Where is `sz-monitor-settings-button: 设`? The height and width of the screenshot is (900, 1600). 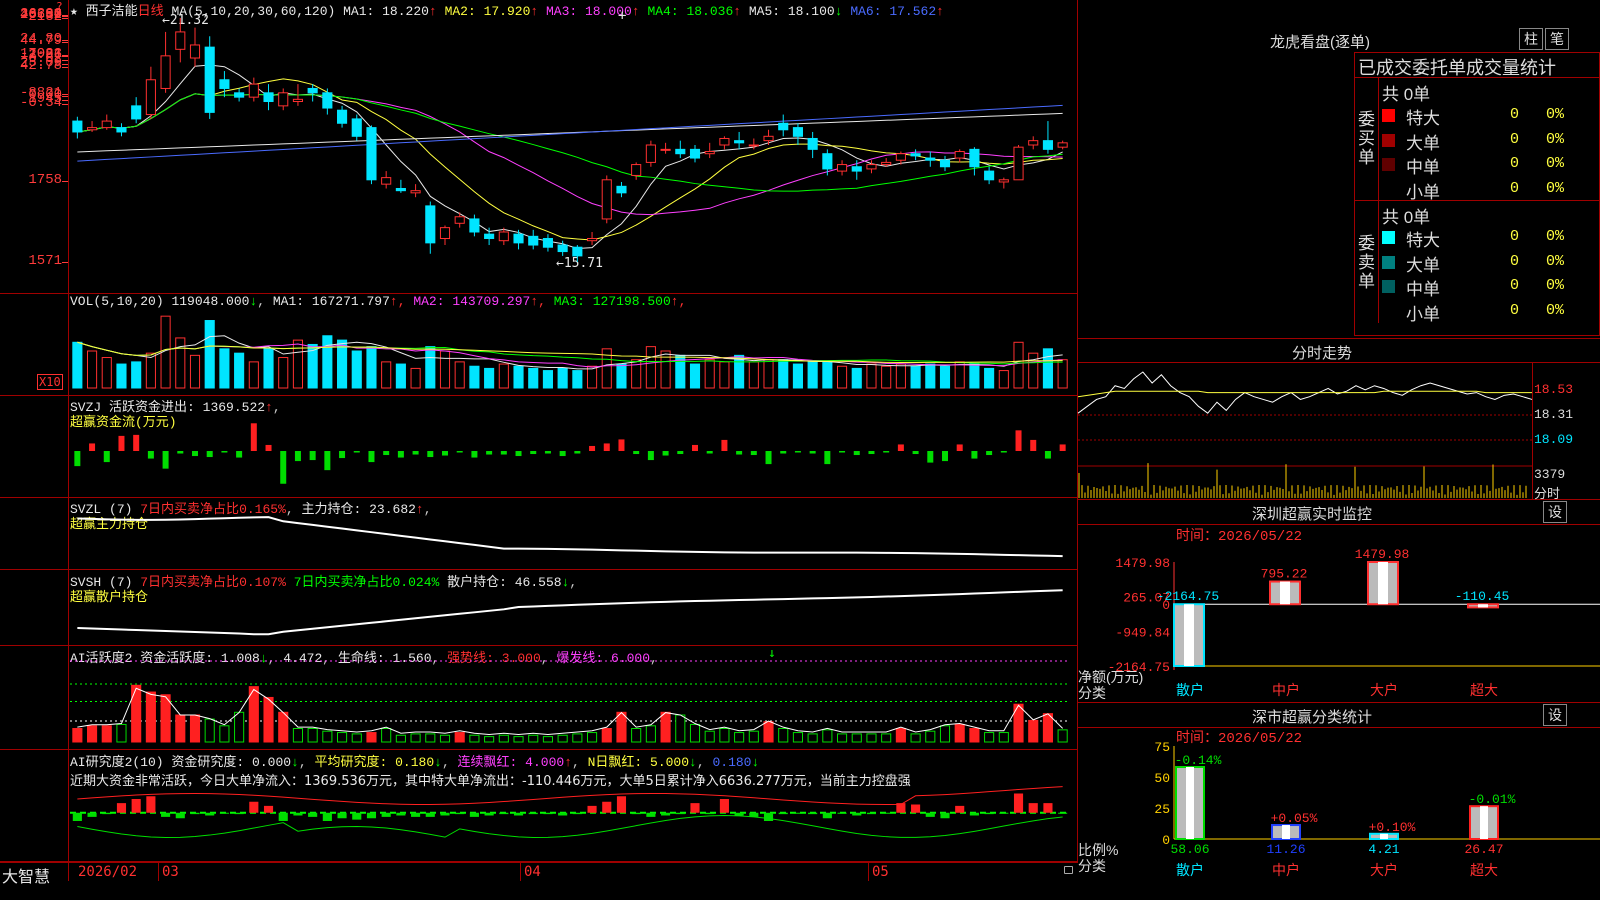 sz-monitor-settings-button: 设 is located at coordinates (1555, 512).